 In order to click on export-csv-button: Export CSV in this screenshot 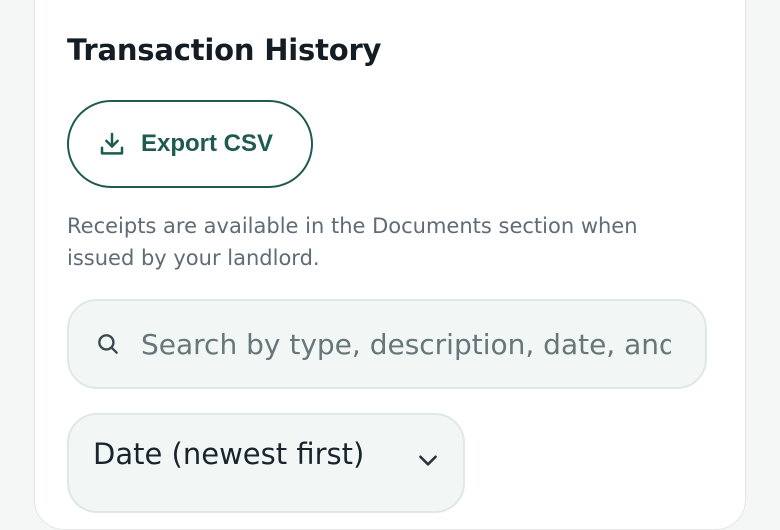, I will do `click(190, 144)`.